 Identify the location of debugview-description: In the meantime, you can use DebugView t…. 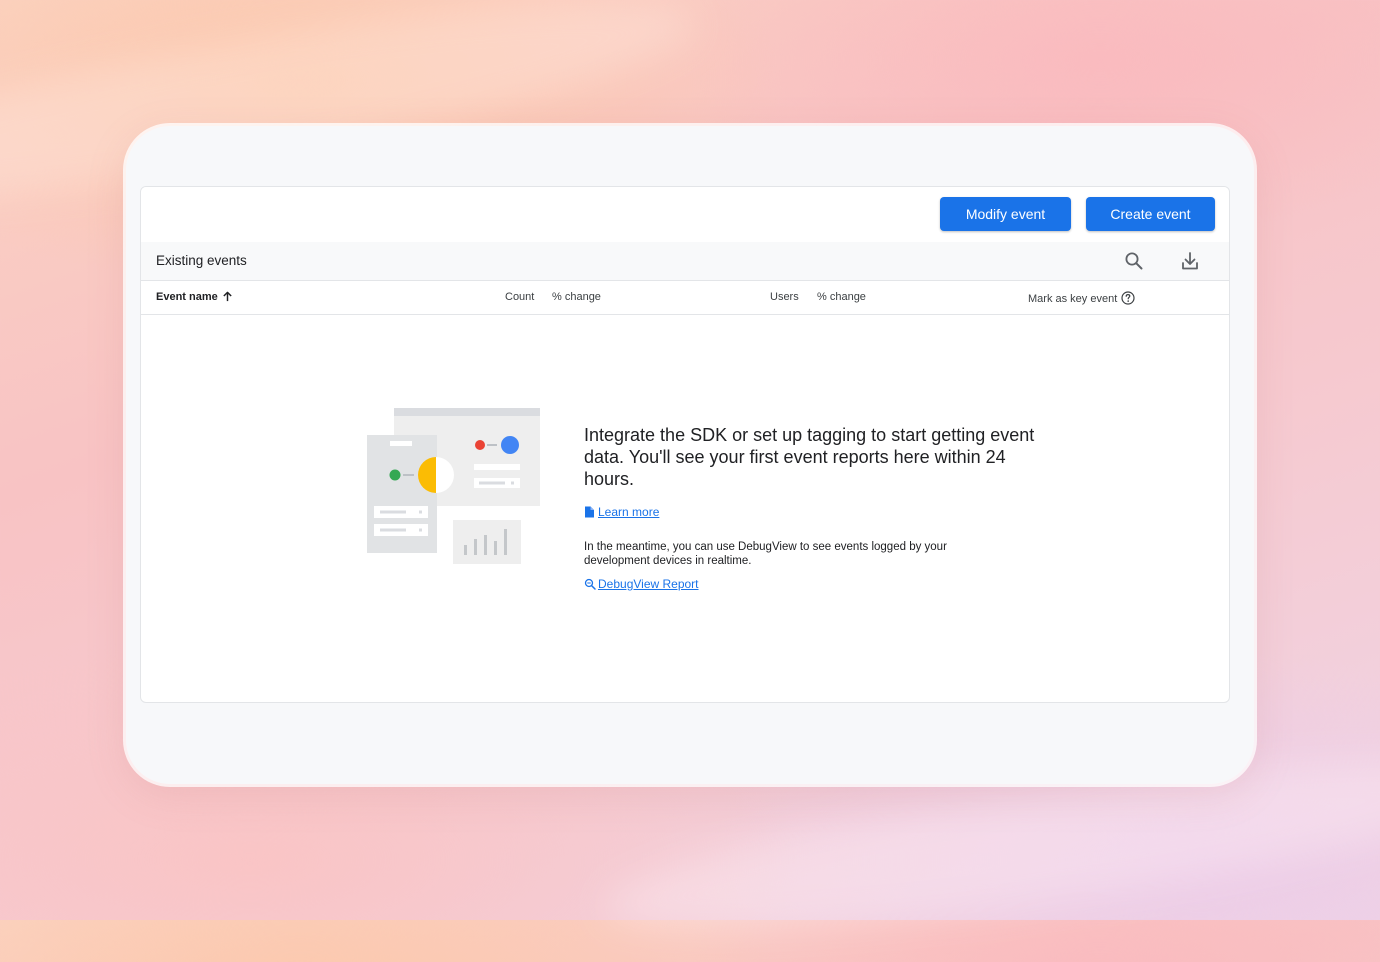
(765, 554).